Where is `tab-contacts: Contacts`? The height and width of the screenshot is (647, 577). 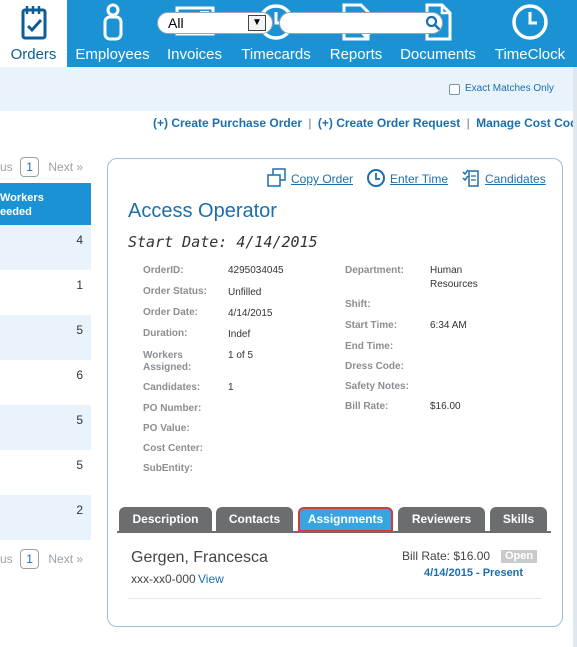 tab-contacts: Contacts is located at coordinates (254, 519).